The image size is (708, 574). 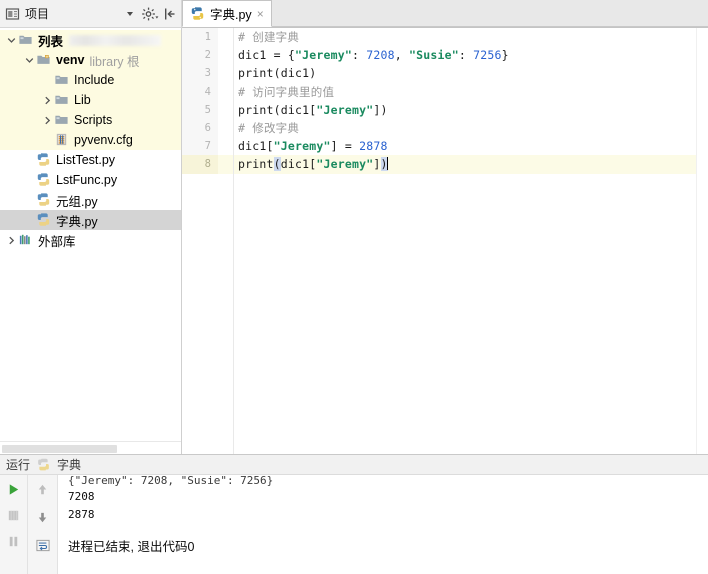 What do you see at coordinates (260, 14) in the screenshot?
I see `close-icon: ×` at bounding box center [260, 14].